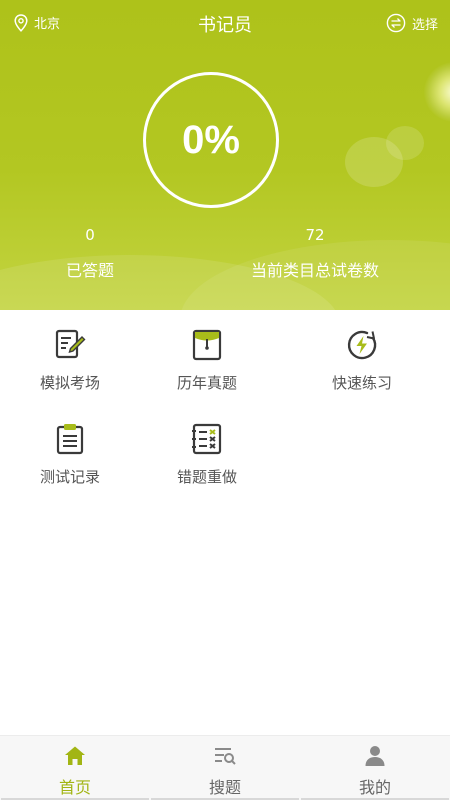 The width and height of the screenshot is (450, 800). I want to click on total-papers-label: 当前类目总试卷数, so click(314, 270).